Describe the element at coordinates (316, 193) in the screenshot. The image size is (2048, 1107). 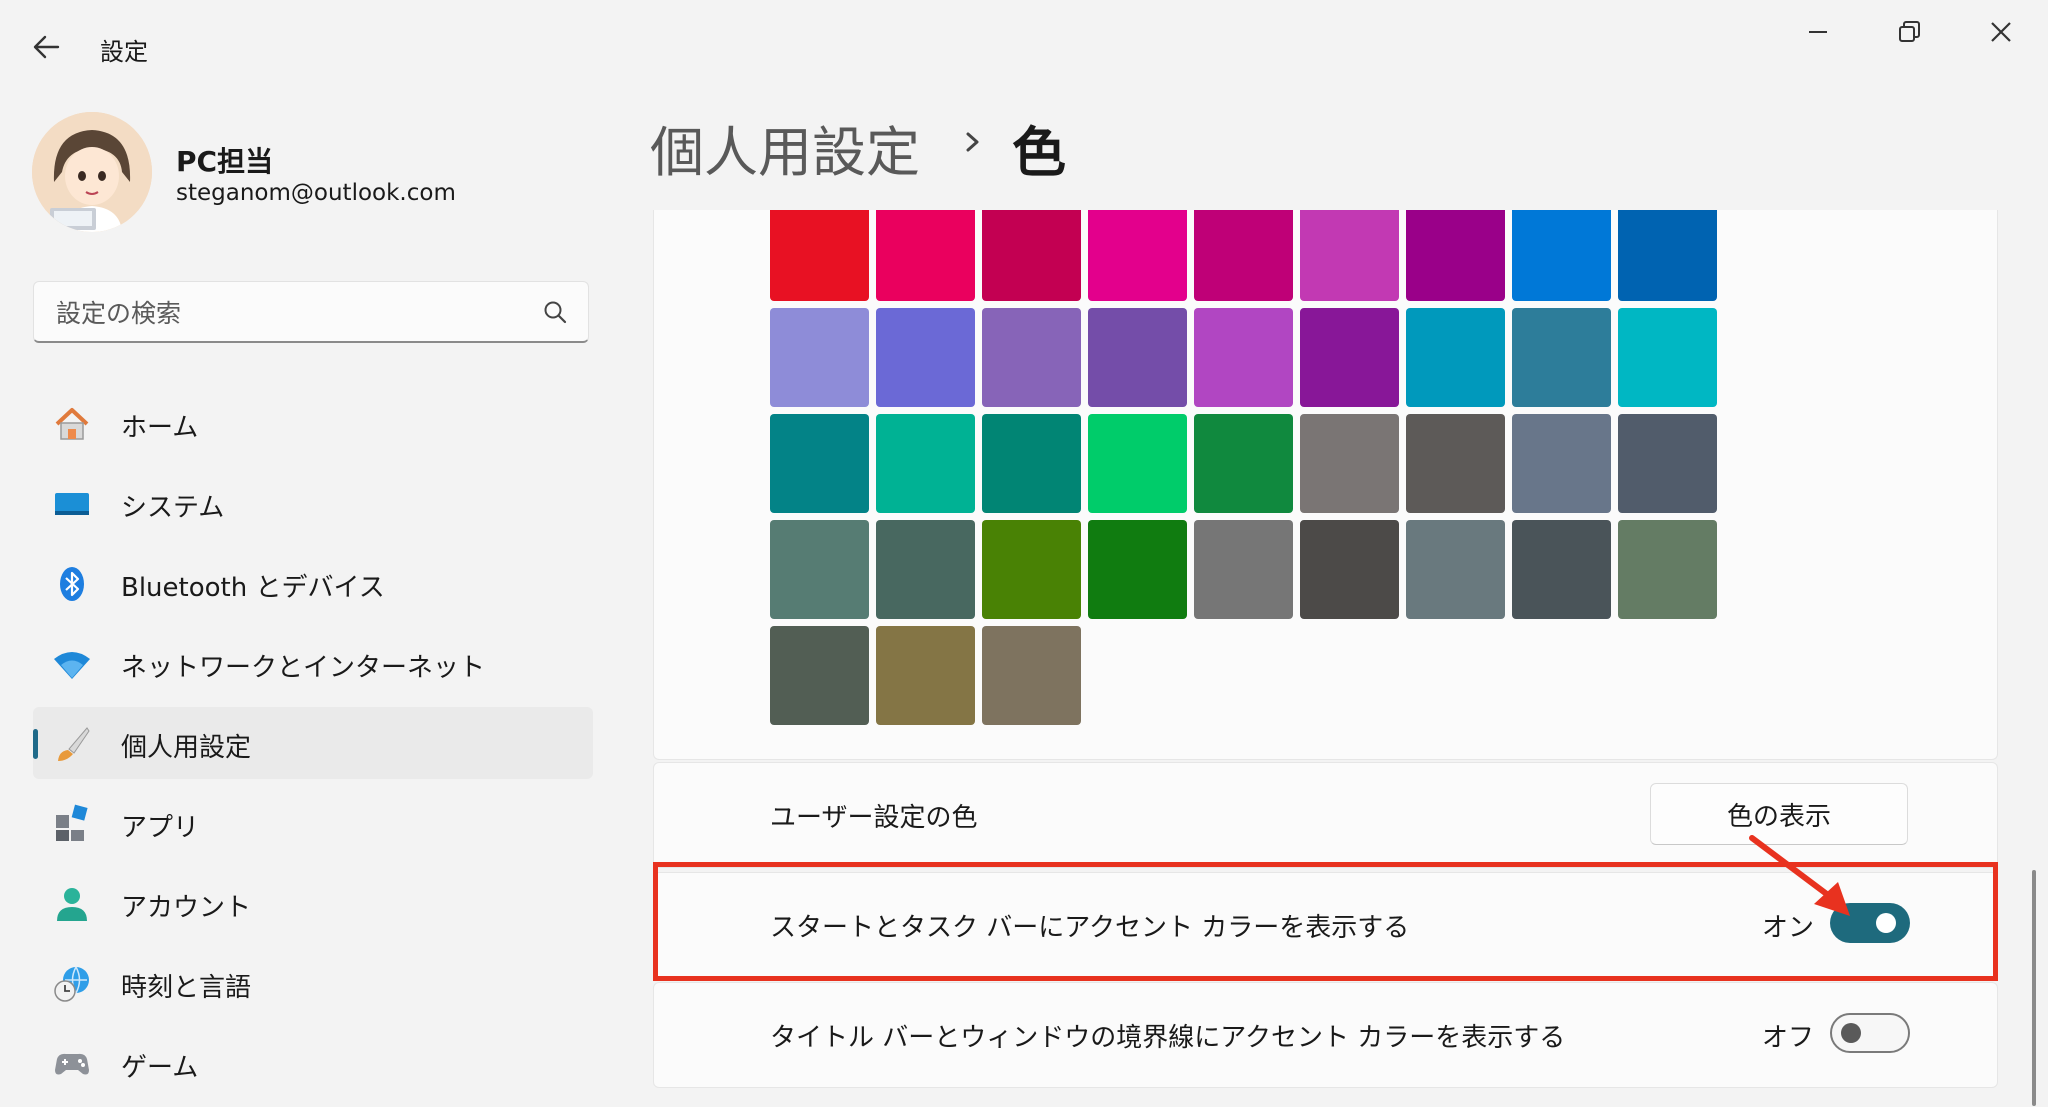
I see `user-email: steganom@outlook.com` at that location.